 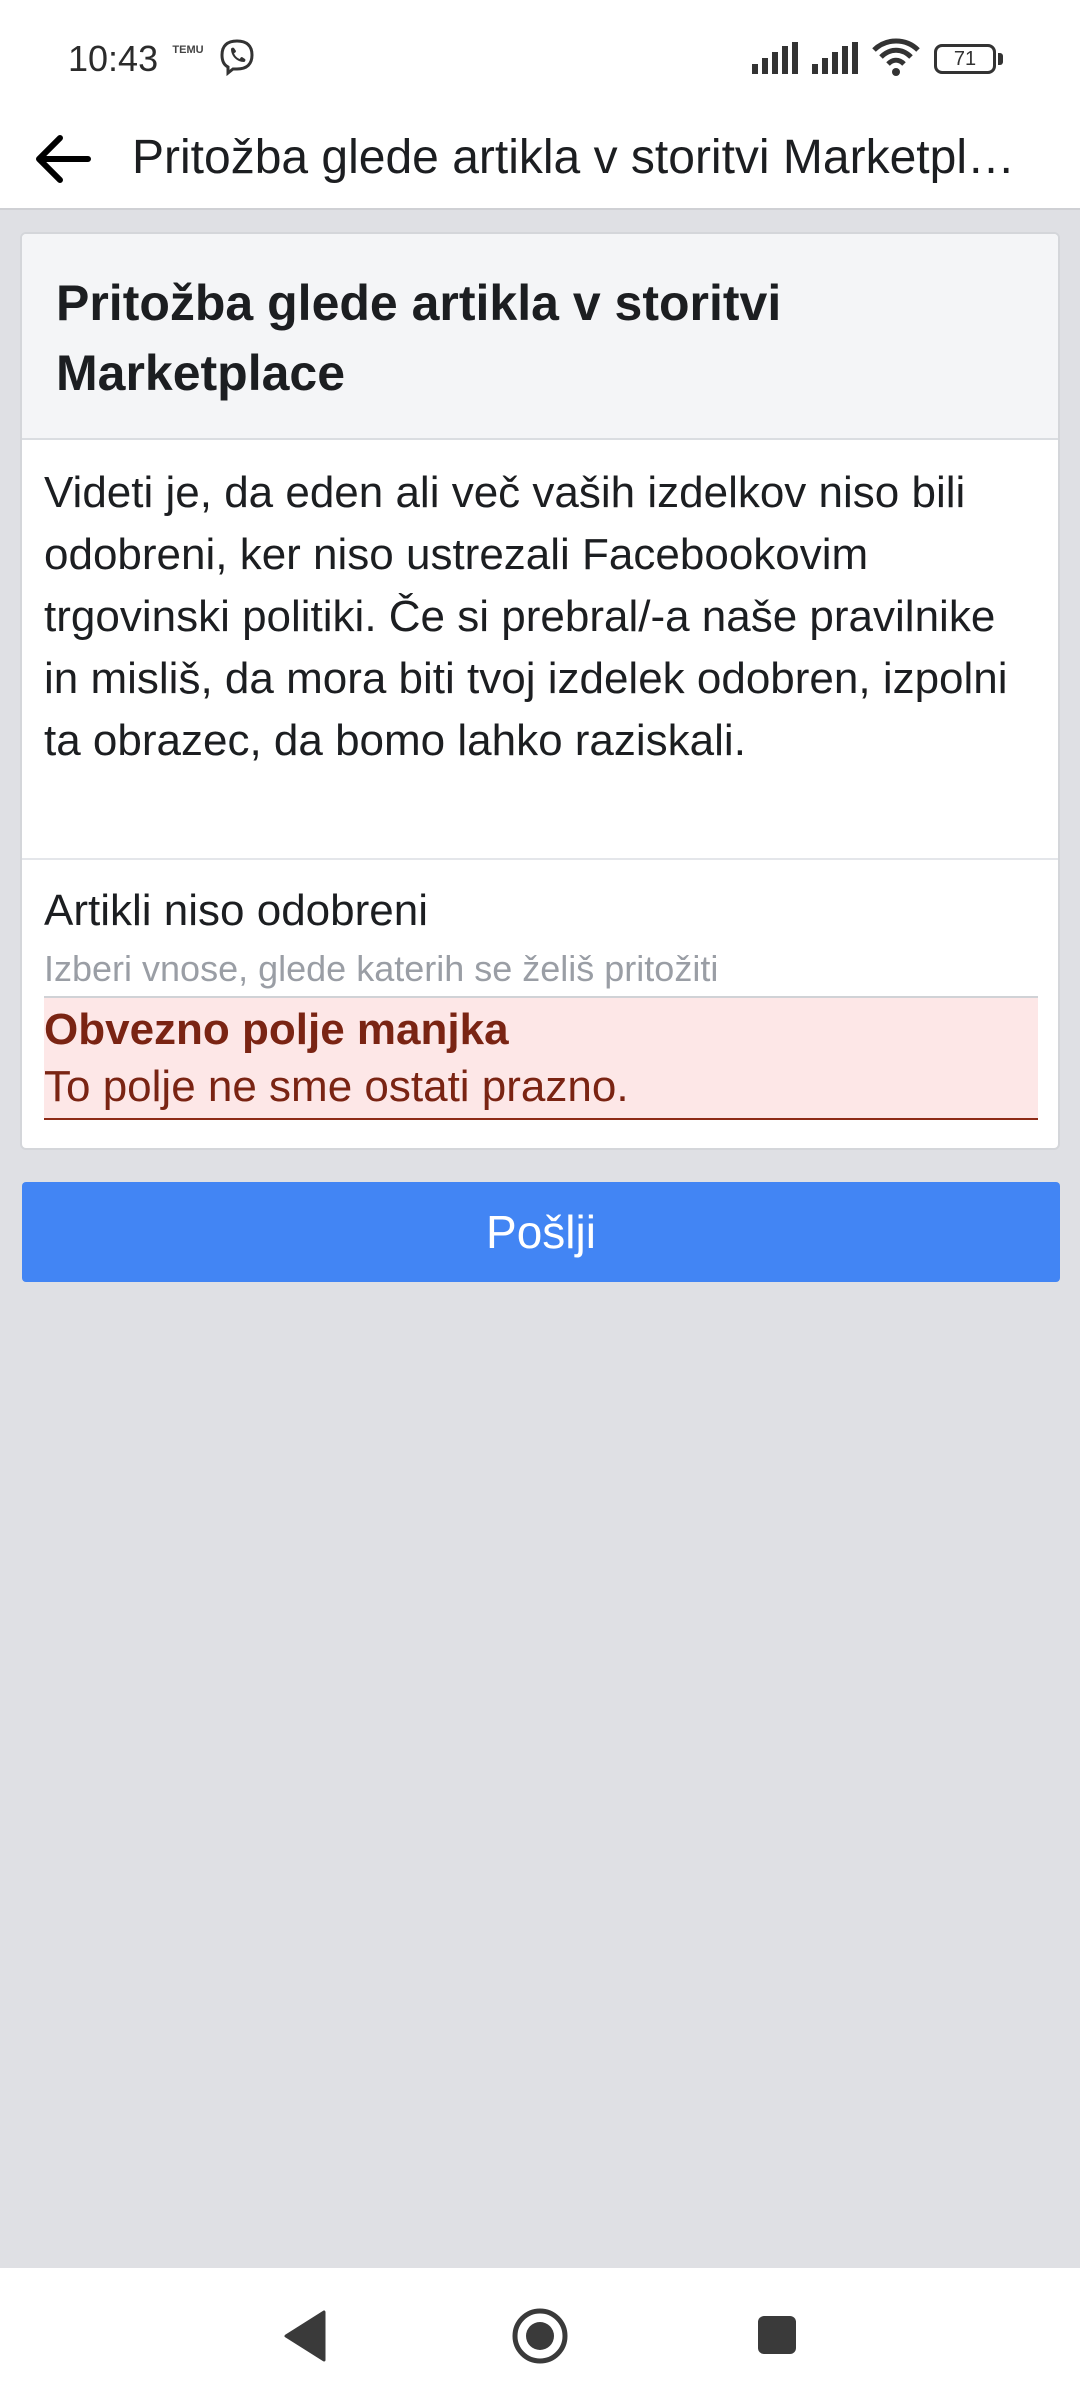 I want to click on error-text: To polje ne sme ostati prazno., so click(x=336, y=1086).